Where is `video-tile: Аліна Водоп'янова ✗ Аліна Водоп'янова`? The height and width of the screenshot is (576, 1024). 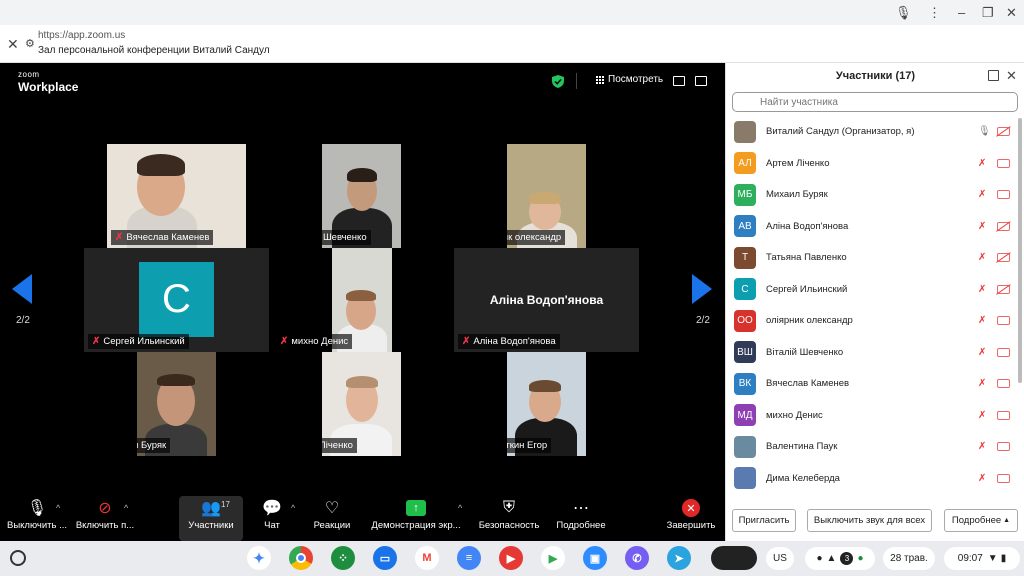 video-tile: Аліна Водоп'янова ✗ Аліна Водоп'янова is located at coordinates (546, 300).